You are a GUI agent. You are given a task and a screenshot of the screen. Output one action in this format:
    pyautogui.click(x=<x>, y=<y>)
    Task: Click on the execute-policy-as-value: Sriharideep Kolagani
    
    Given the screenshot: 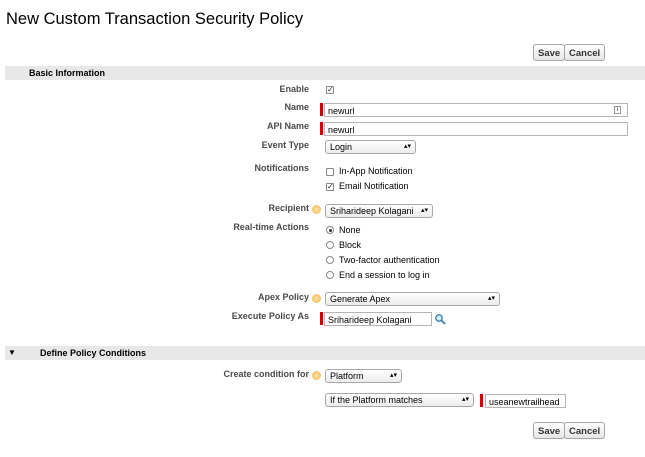 What is the action you would take?
    pyautogui.click(x=370, y=320)
    